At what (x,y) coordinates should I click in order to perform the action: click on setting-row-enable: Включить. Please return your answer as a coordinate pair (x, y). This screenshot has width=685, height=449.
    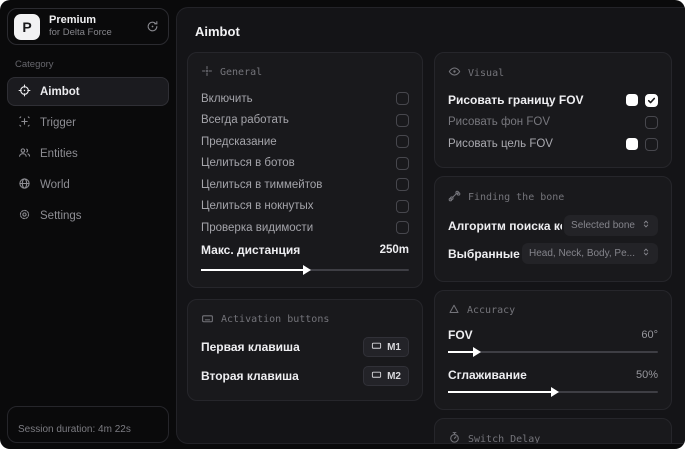
    Looking at the image, I should click on (305, 99).